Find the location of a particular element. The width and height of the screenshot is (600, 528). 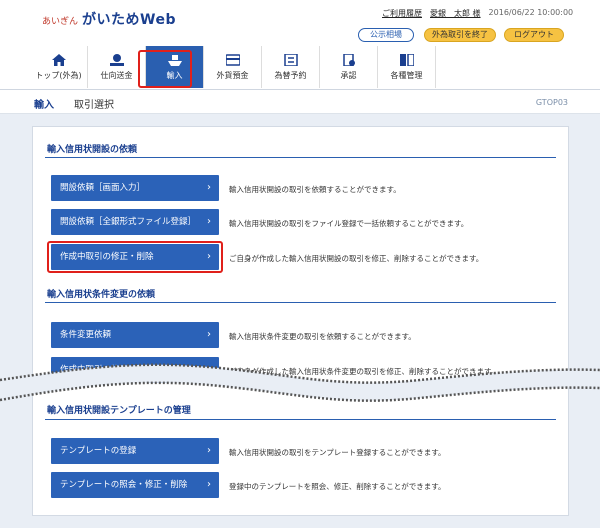

nav-label: 外貨預金 is located at coordinates (232, 75).